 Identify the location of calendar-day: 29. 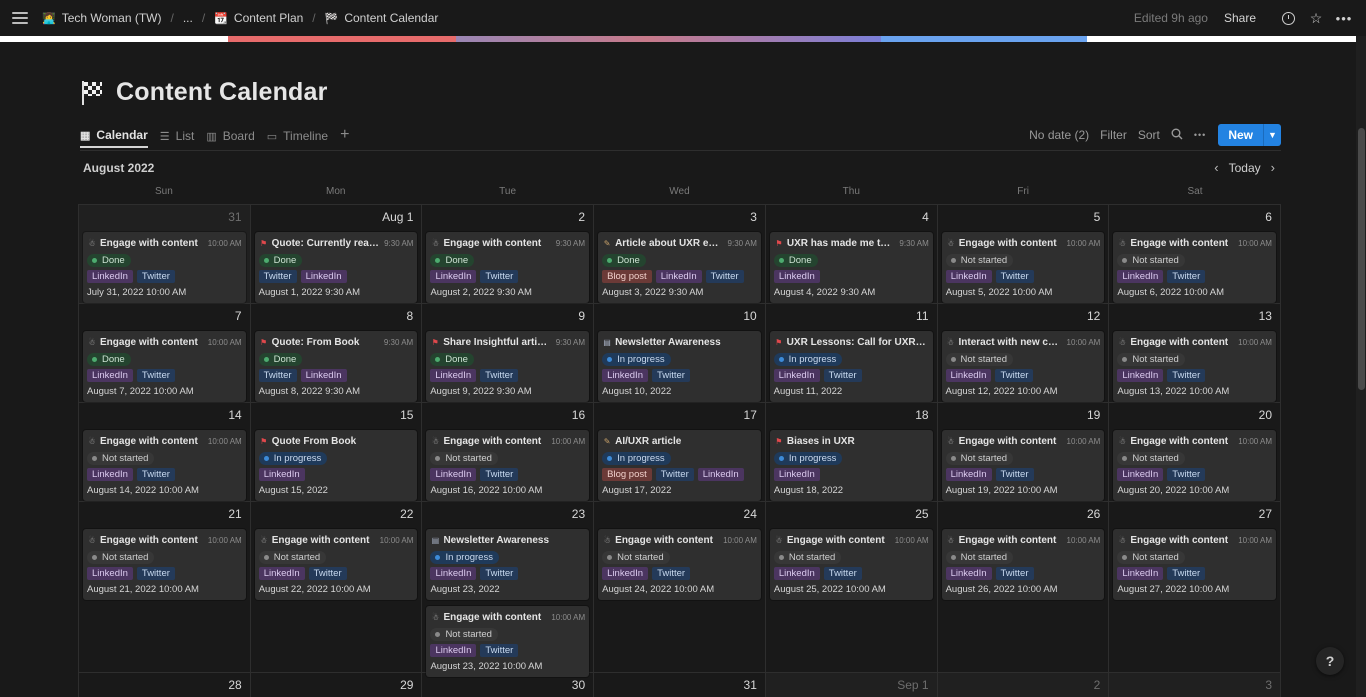
(337, 685).